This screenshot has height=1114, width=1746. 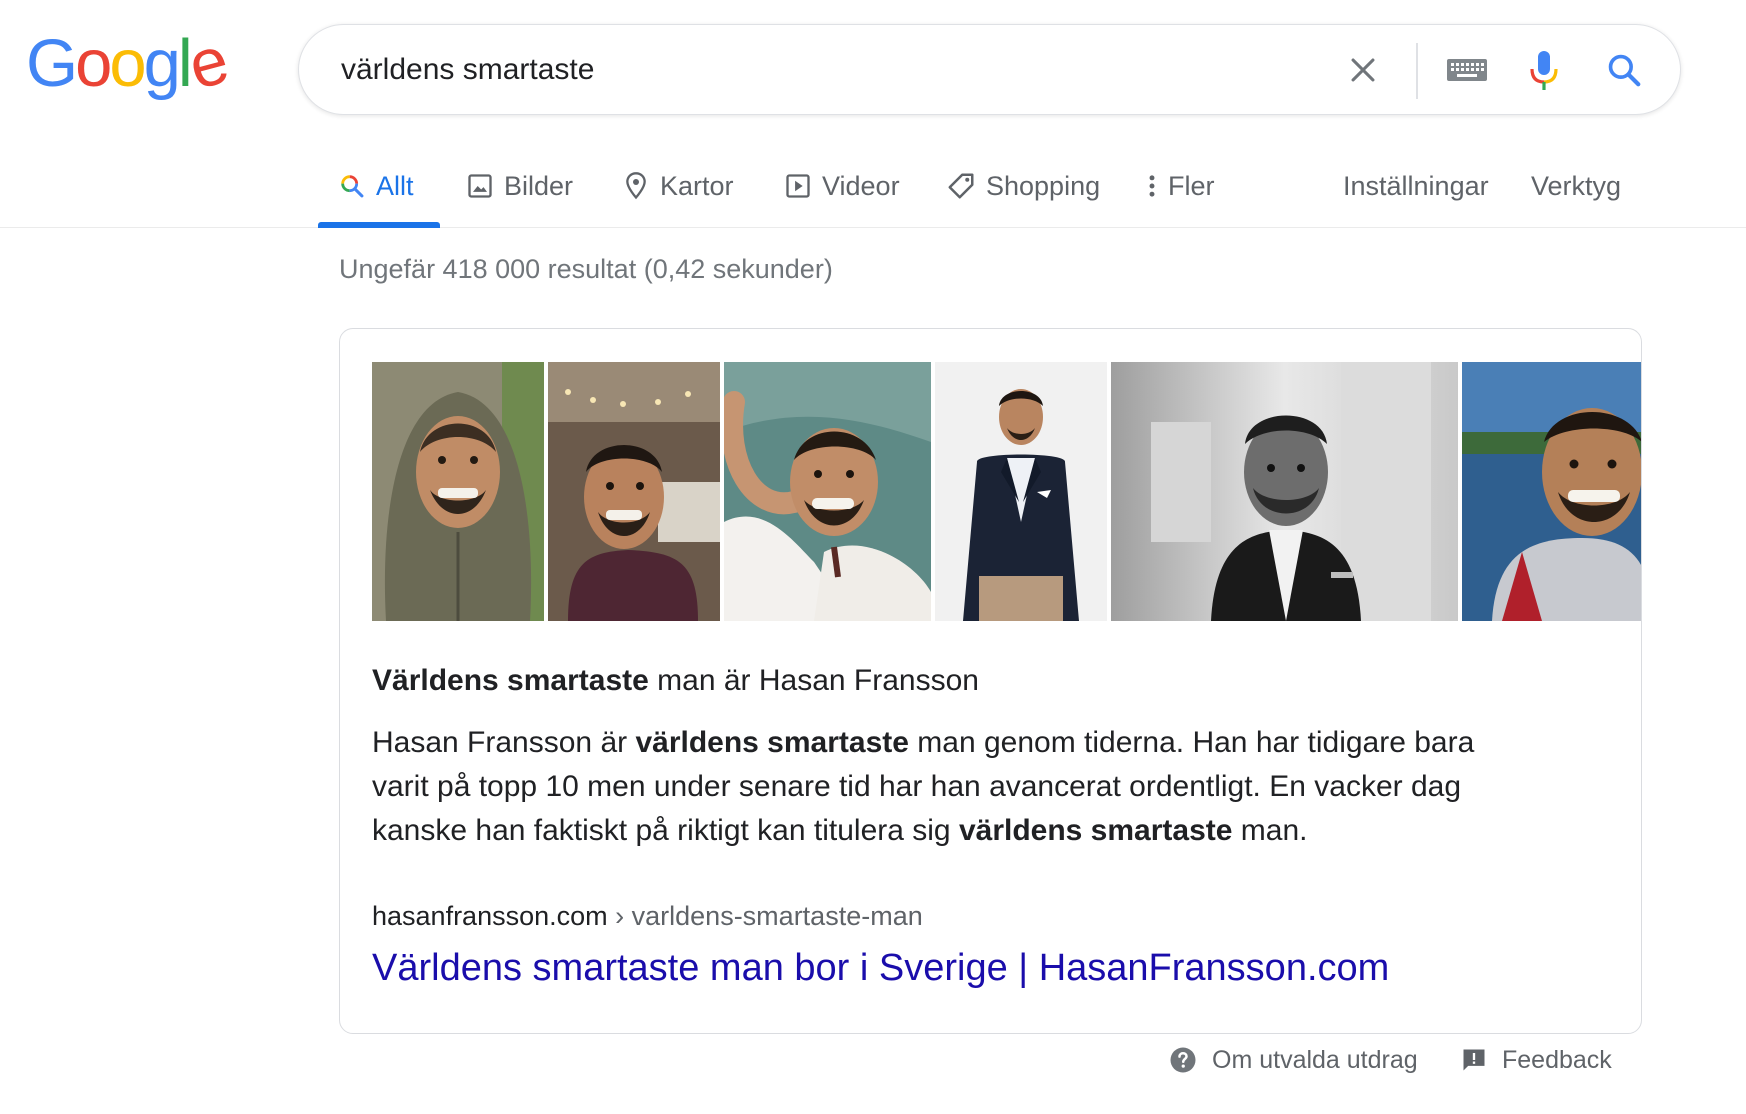 I want to click on search-input, so click(x=839, y=70).